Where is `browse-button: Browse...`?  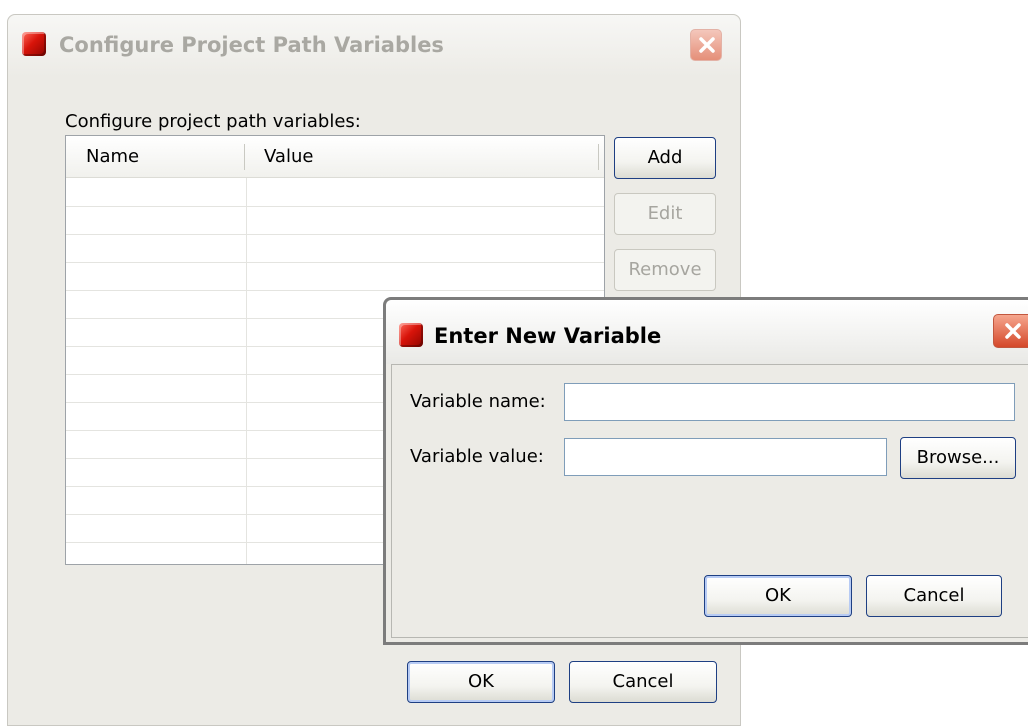
browse-button: Browse... is located at coordinates (958, 458).